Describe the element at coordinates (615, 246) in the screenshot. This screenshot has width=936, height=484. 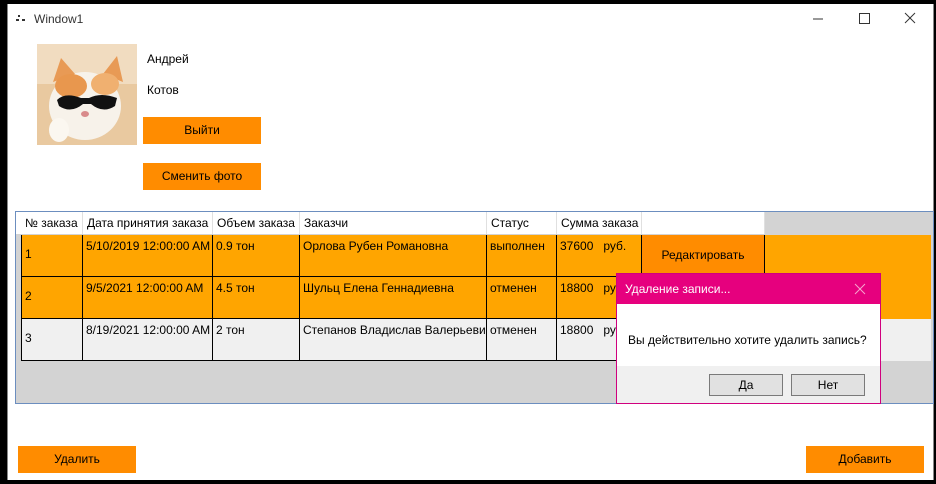
I see `currency-label: руб.` at that location.